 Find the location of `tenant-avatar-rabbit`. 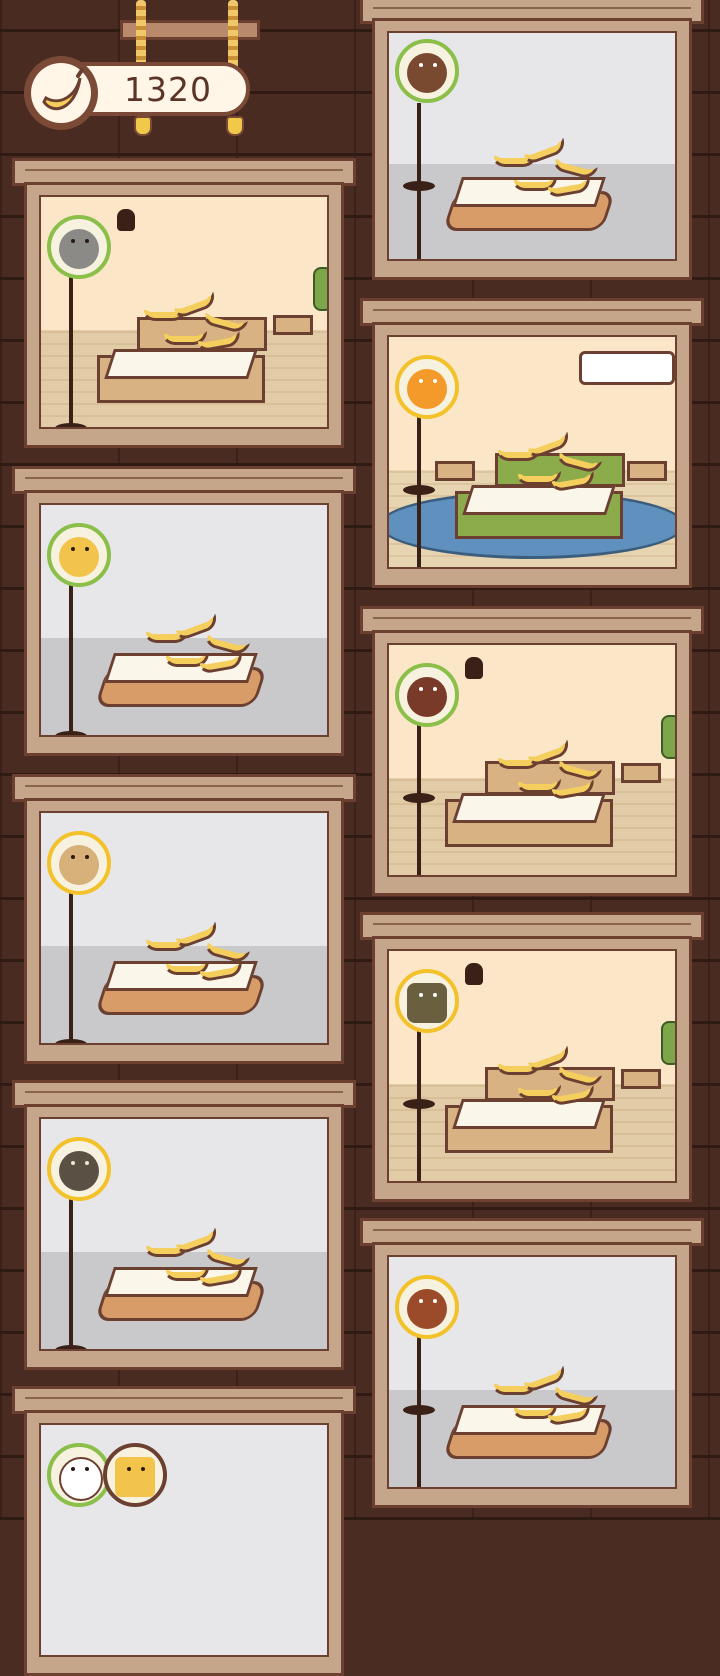

tenant-avatar-rabbit is located at coordinates (79, 1475).